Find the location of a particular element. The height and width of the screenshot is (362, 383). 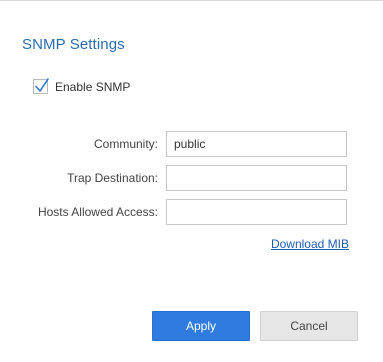

page-title: SNMP Settings is located at coordinates (73, 44).